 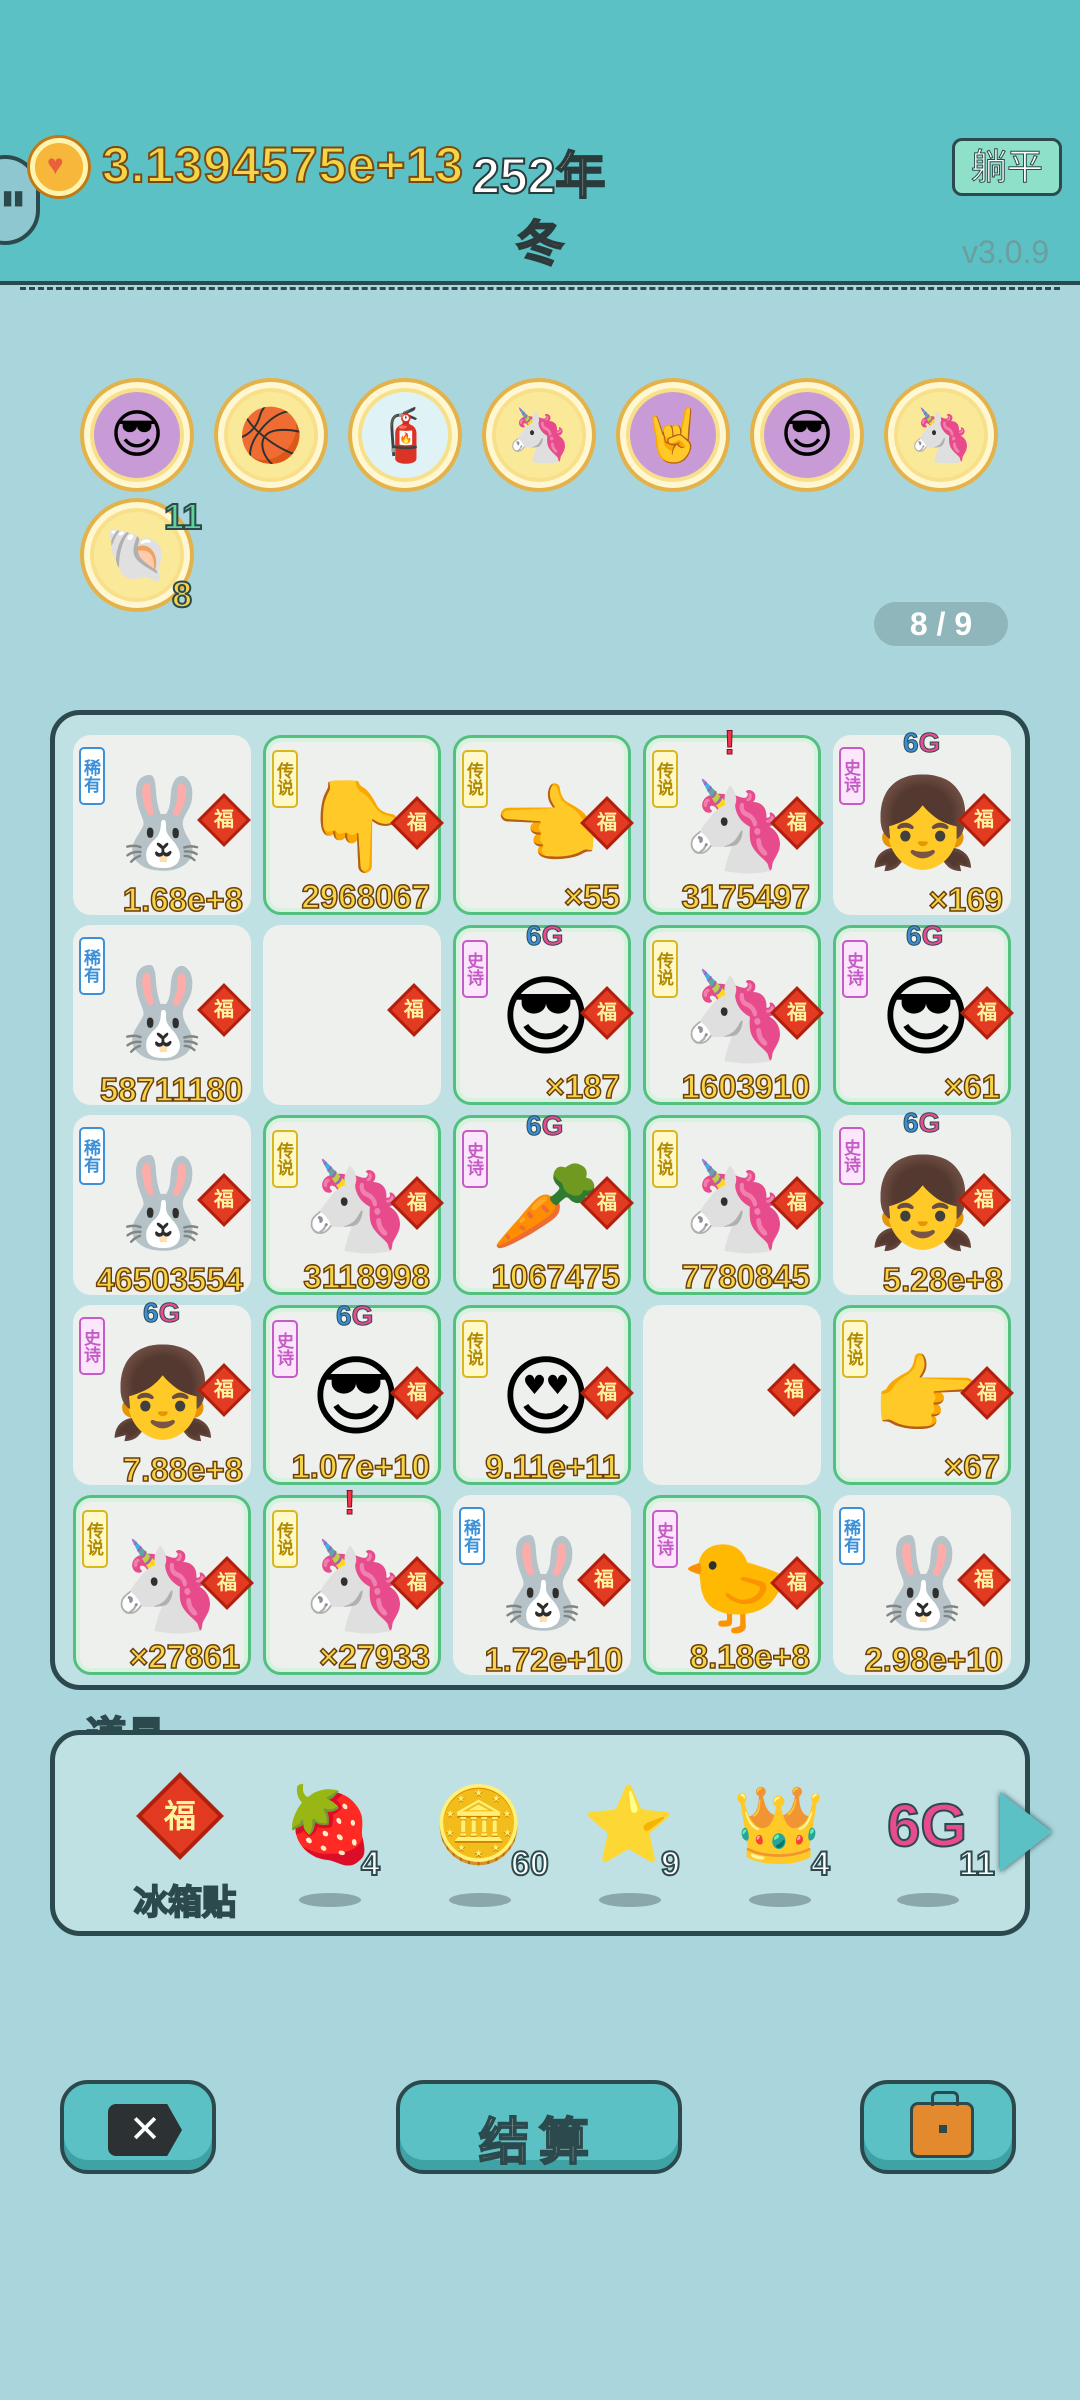 I want to click on grid-cell: 传说 👈 福 ×55, so click(x=543, y=825).